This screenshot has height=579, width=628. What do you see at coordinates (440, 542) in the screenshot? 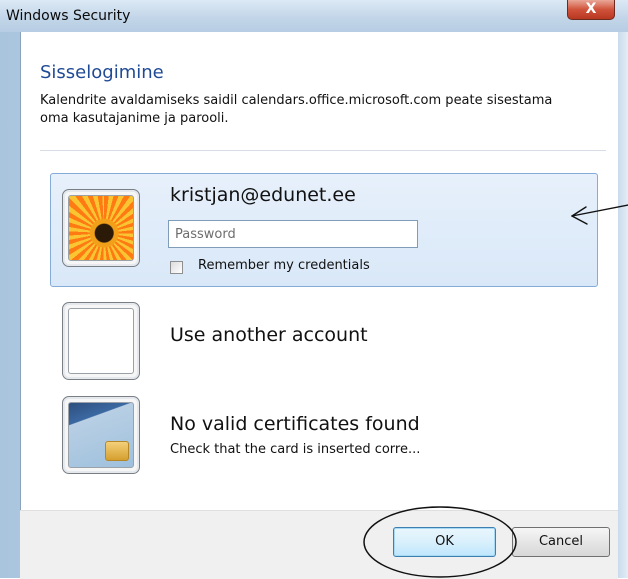
I see `annotation-circle` at bounding box center [440, 542].